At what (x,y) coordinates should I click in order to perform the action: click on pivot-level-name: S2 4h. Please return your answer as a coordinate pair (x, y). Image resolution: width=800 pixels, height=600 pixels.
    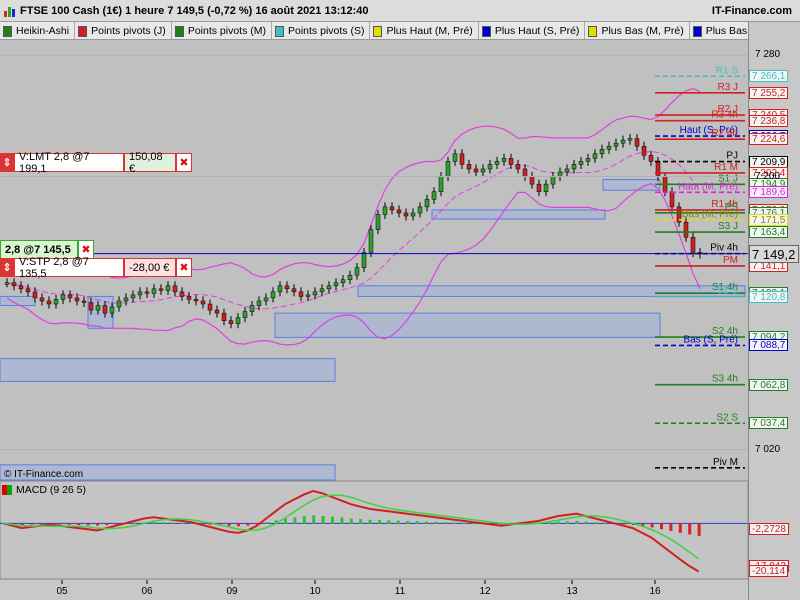
    Looking at the image, I should click on (725, 331).